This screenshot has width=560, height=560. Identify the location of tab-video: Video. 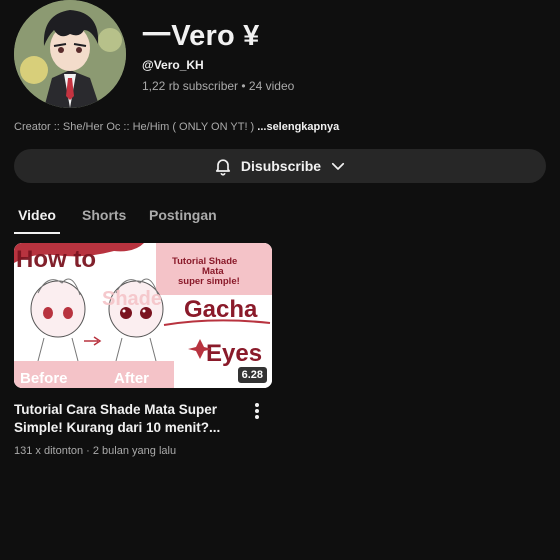
(37, 215).